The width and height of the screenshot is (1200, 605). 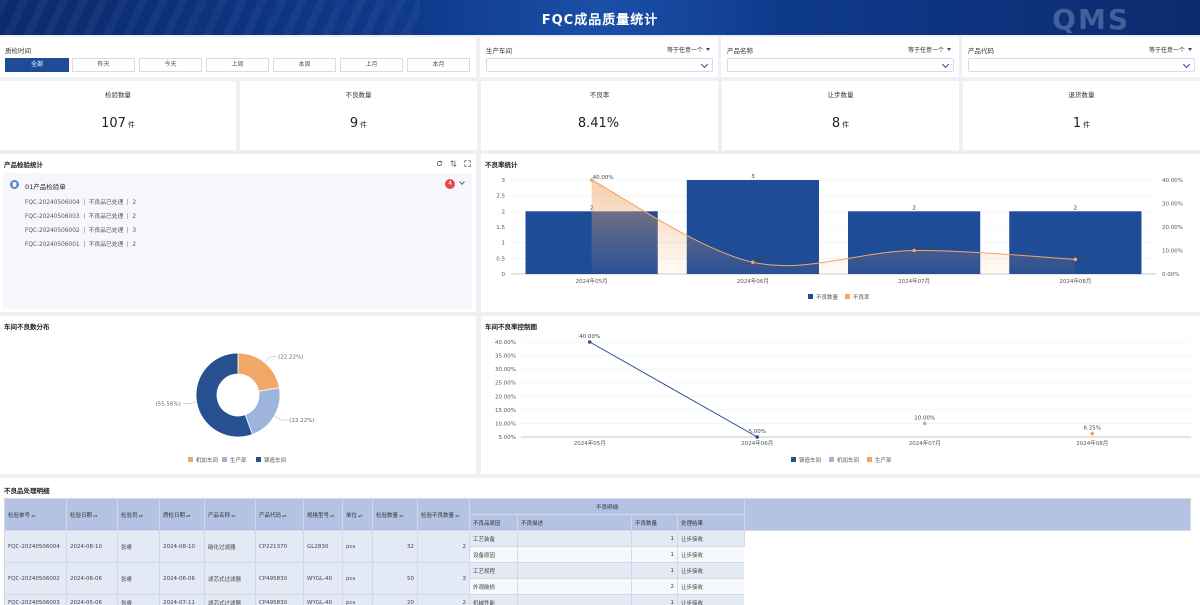 I want to click on pie-label-line, so click(x=189, y=403).